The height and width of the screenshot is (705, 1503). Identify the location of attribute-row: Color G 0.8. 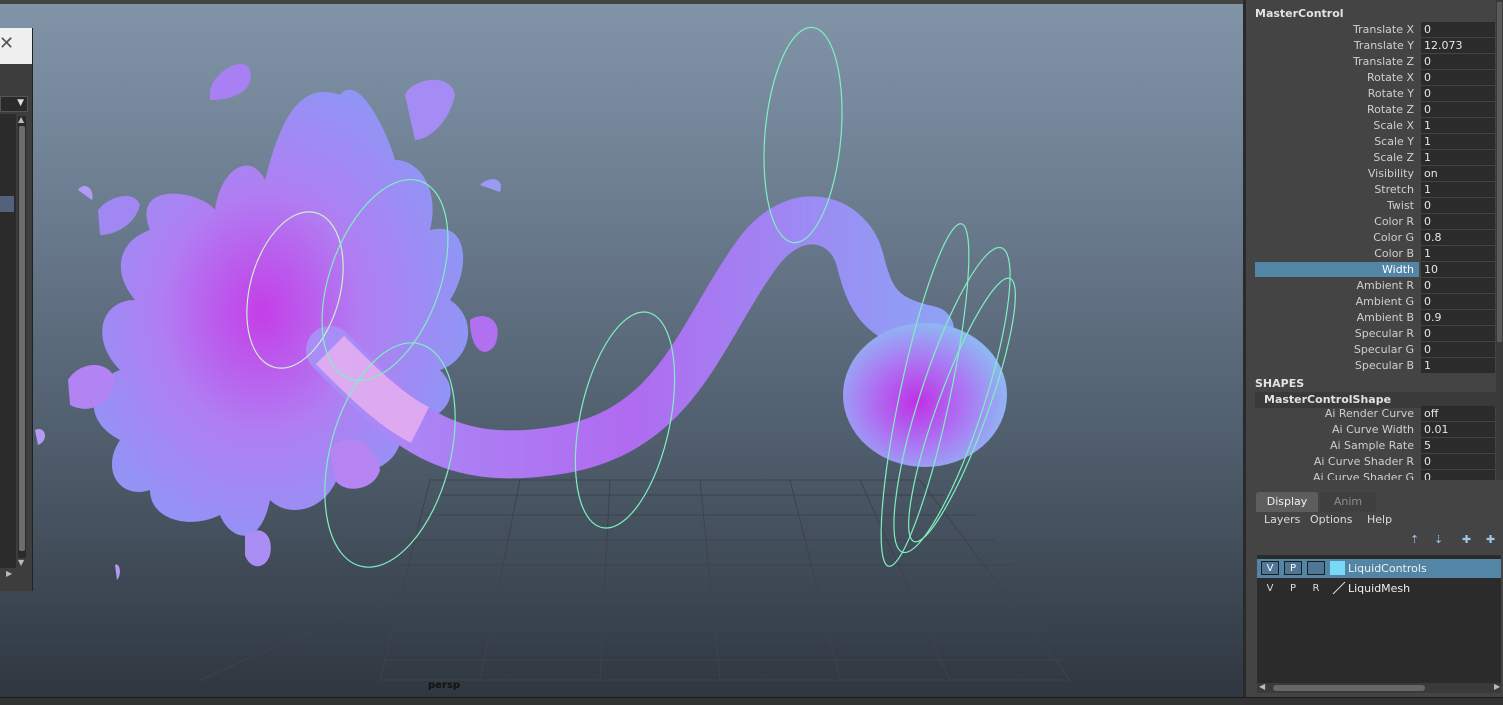
(1378, 238).